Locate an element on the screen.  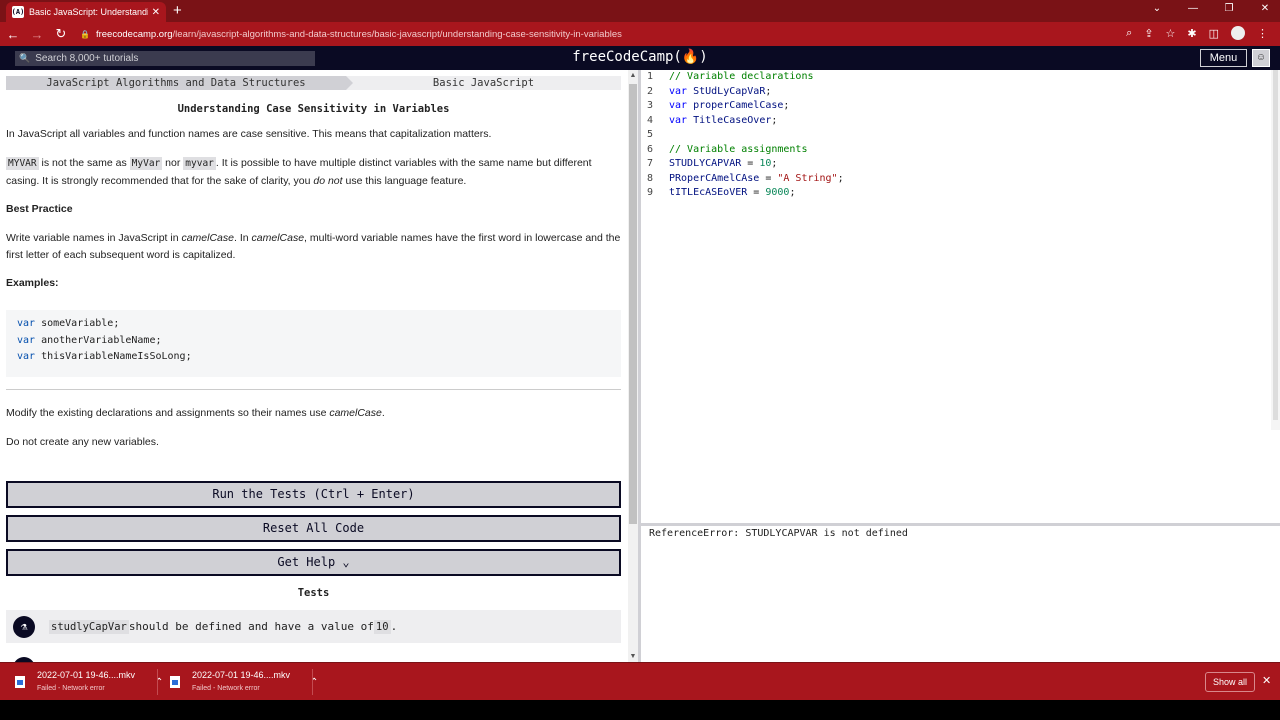
editor-line: 1// Variable declarations is located at coordinates (730, 76).